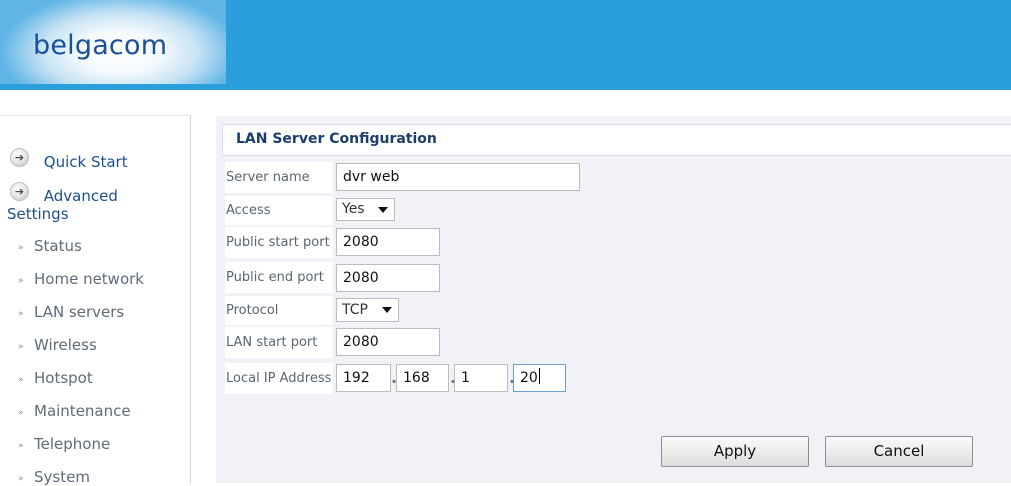 Image resolution: width=1011 pixels, height=486 pixels. I want to click on sidebar-item-status: » Status, so click(50, 246).